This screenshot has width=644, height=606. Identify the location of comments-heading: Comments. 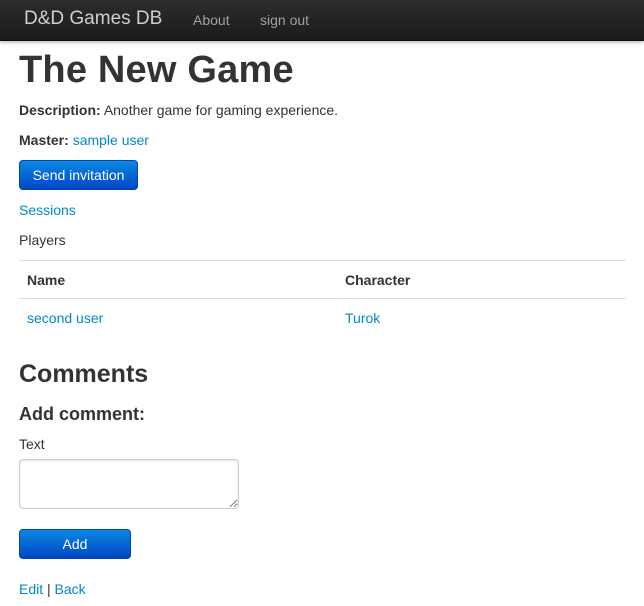
(84, 374).